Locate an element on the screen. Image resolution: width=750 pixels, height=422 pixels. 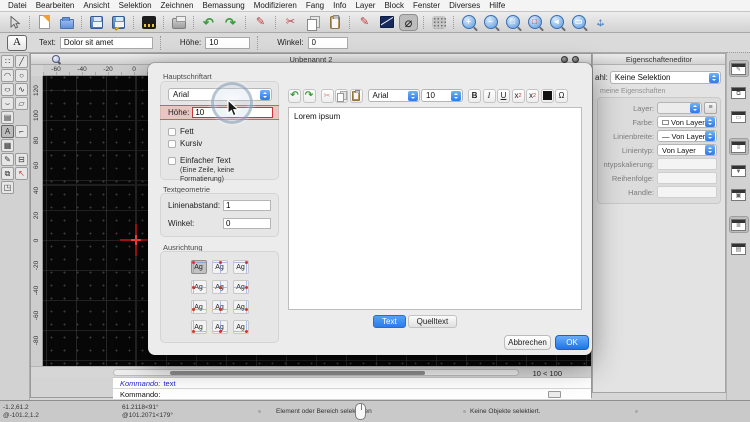
text-color-button is located at coordinates (547, 95).